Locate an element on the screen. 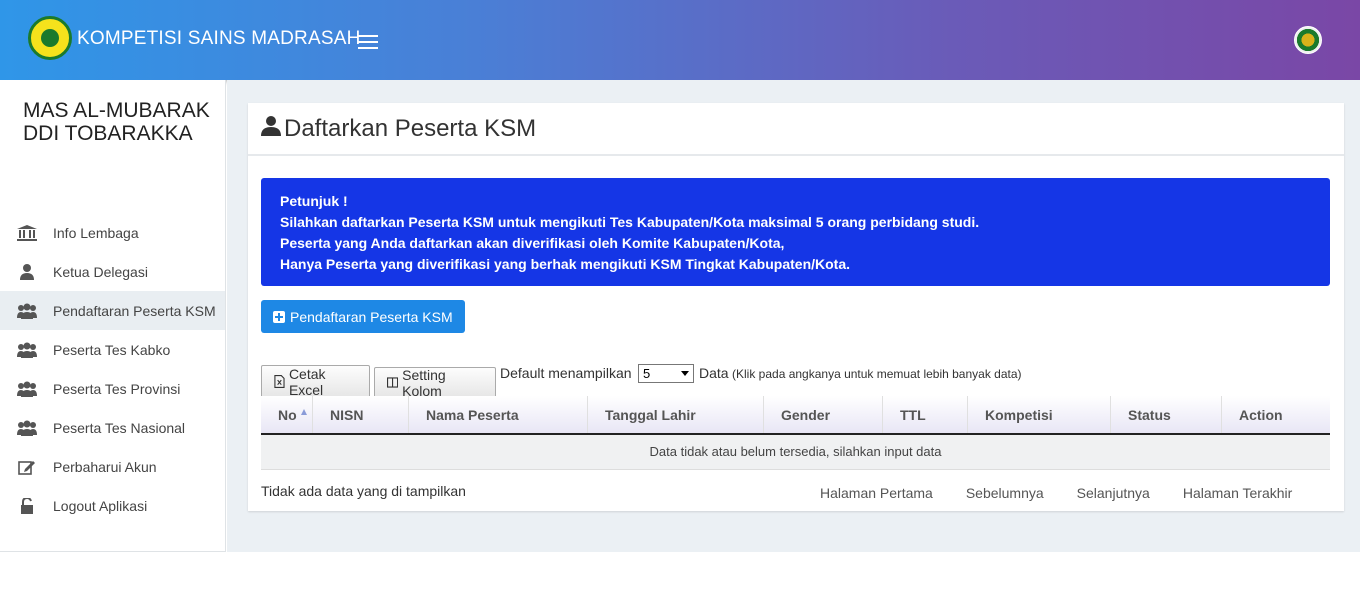  sidebar-item-info-lembaga: Info Lembaga is located at coordinates (112, 232).